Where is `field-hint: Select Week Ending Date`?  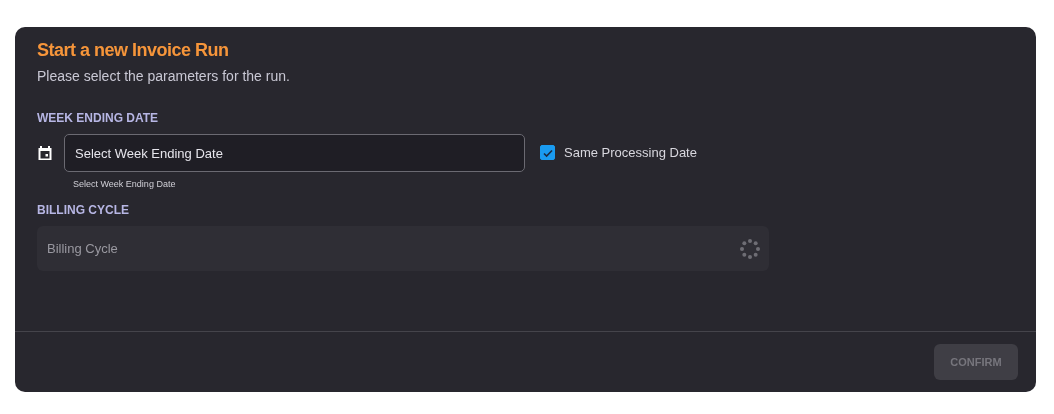
field-hint: Select Week Ending Date is located at coordinates (125, 184).